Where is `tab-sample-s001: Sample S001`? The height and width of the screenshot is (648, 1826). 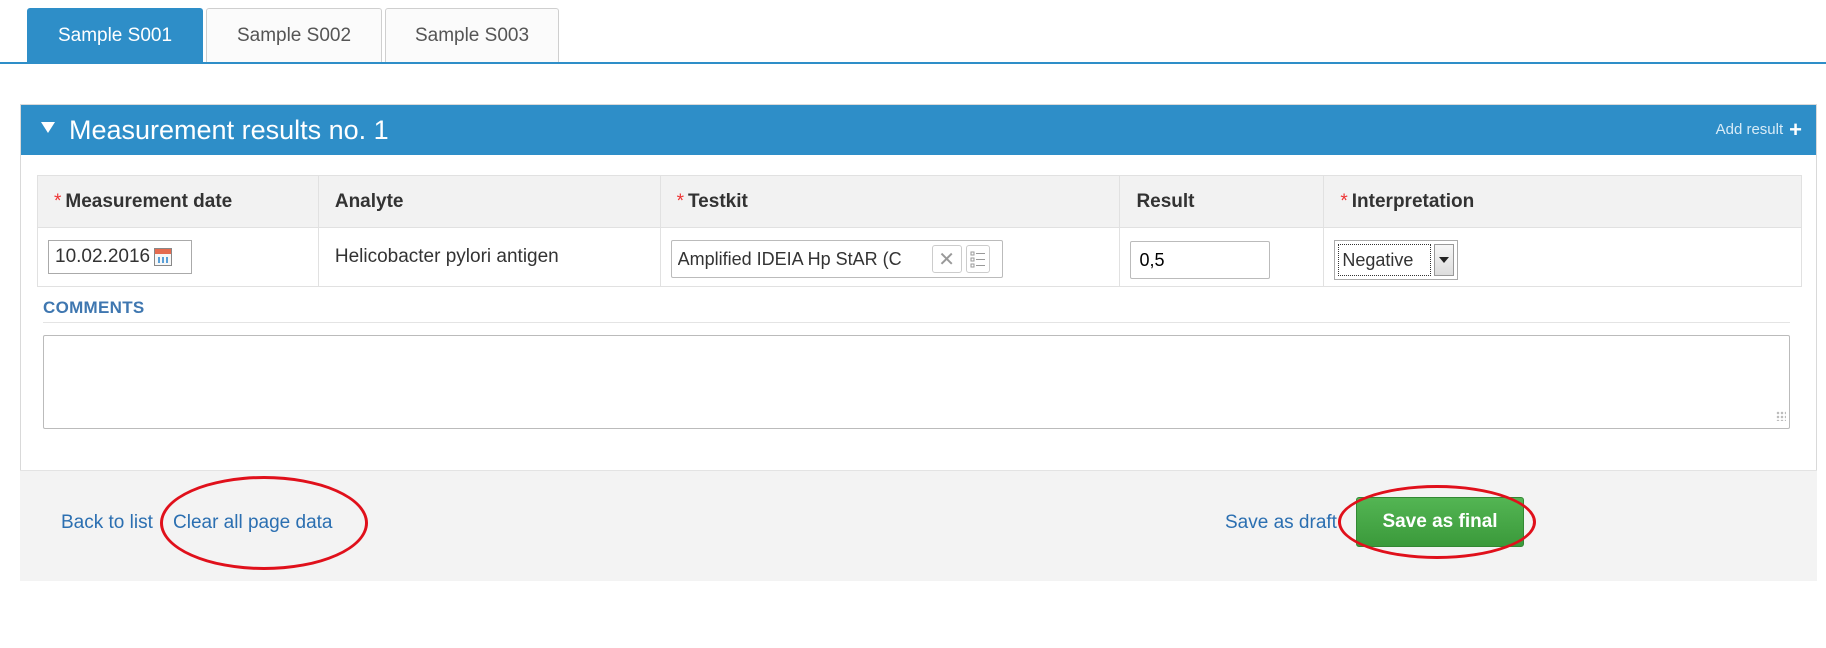 tab-sample-s001: Sample S001 is located at coordinates (115, 35).